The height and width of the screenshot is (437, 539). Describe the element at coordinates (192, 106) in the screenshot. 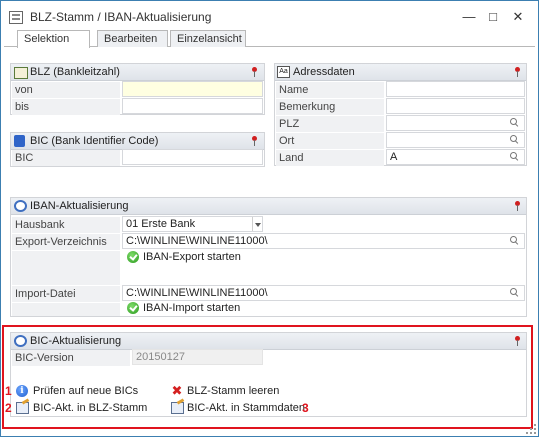

I see `blz-bis-input` at that location.